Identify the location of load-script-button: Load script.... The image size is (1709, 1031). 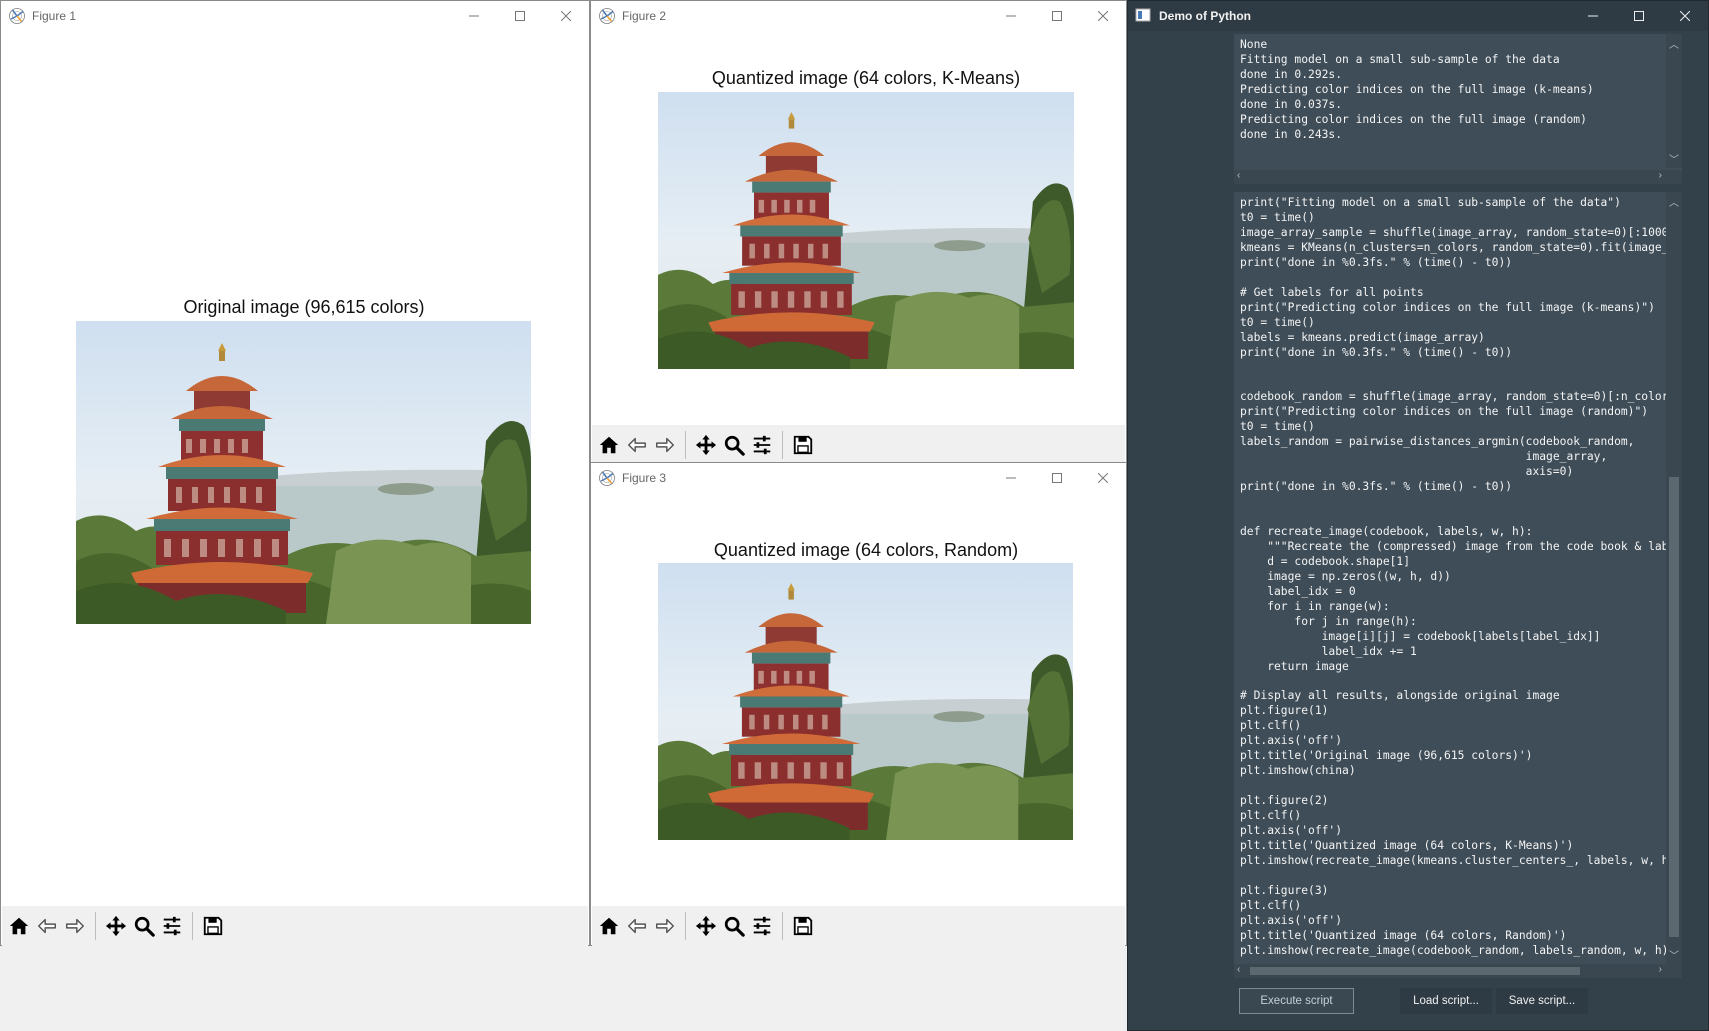
(1446, 1001).